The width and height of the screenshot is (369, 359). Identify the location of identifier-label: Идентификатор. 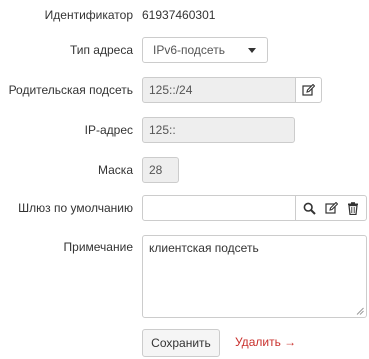
(88, 15).